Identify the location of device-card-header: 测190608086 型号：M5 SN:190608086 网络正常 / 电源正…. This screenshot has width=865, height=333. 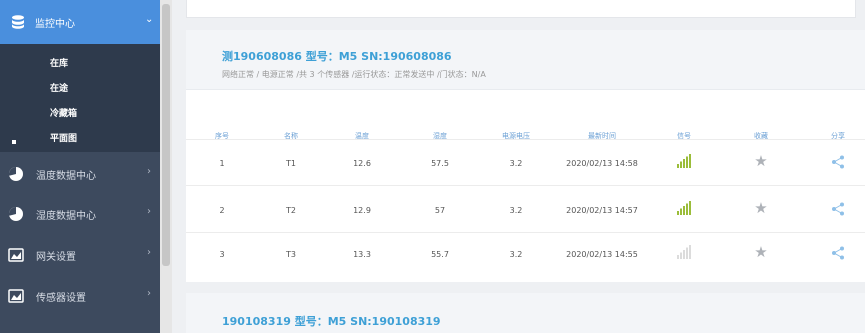
(525, 60).